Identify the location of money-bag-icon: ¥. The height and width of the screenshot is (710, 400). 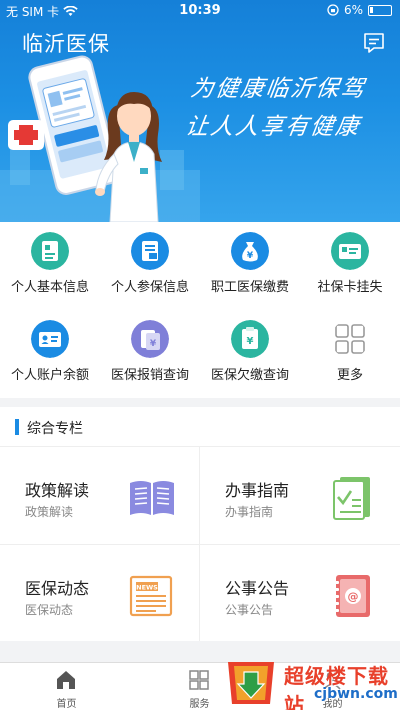
(250, 251).